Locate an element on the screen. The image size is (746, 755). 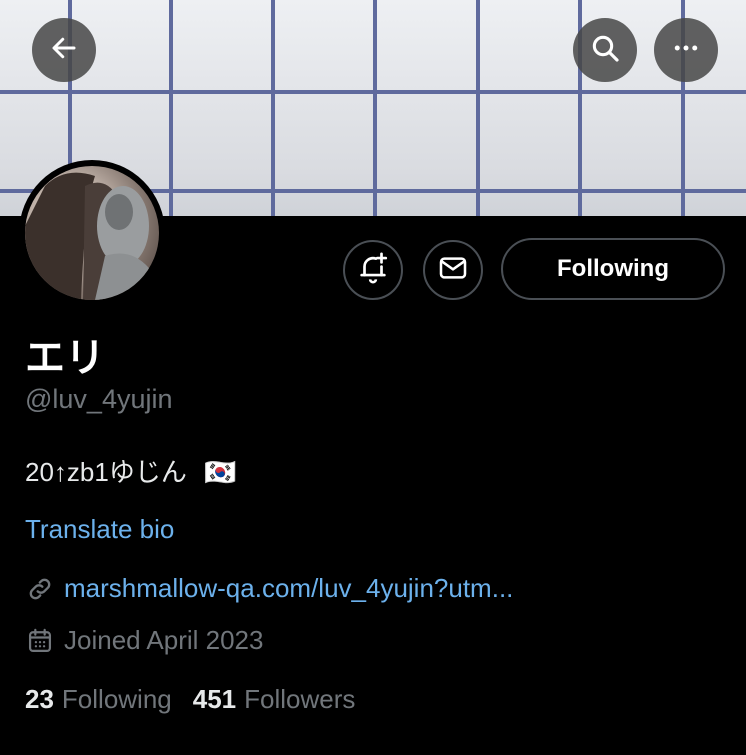
followers-stat: 451 Followers is located at coordinates (274, 699).